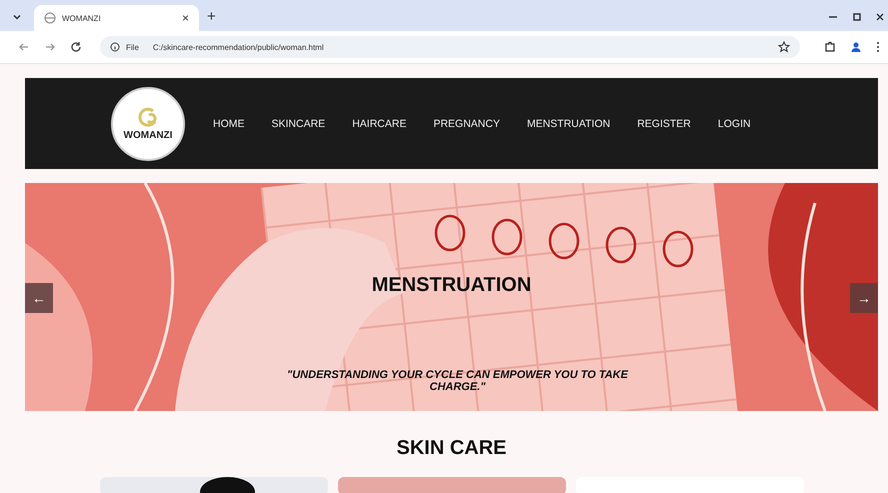 The height and width of the screenshot is (493, 888). What do you see at coordinates (458, 381) in the screenshot?
I see `banner-quote: "UNDERSTANDING YOUR CYCLE CAN EMPOWER YOU TO TAKE CHARGE."` at bounding box center [458, 381].